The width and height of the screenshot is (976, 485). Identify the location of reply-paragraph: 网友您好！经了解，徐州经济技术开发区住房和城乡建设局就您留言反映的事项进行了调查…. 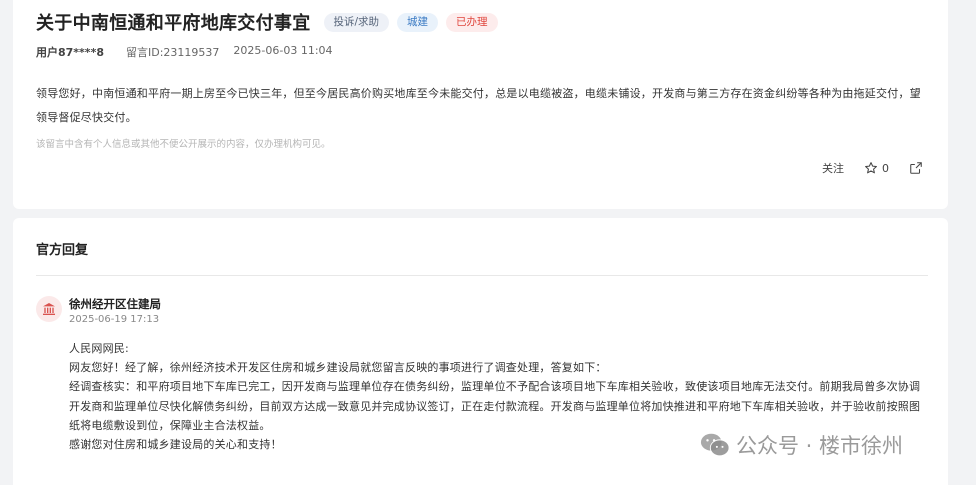
(338, 368).